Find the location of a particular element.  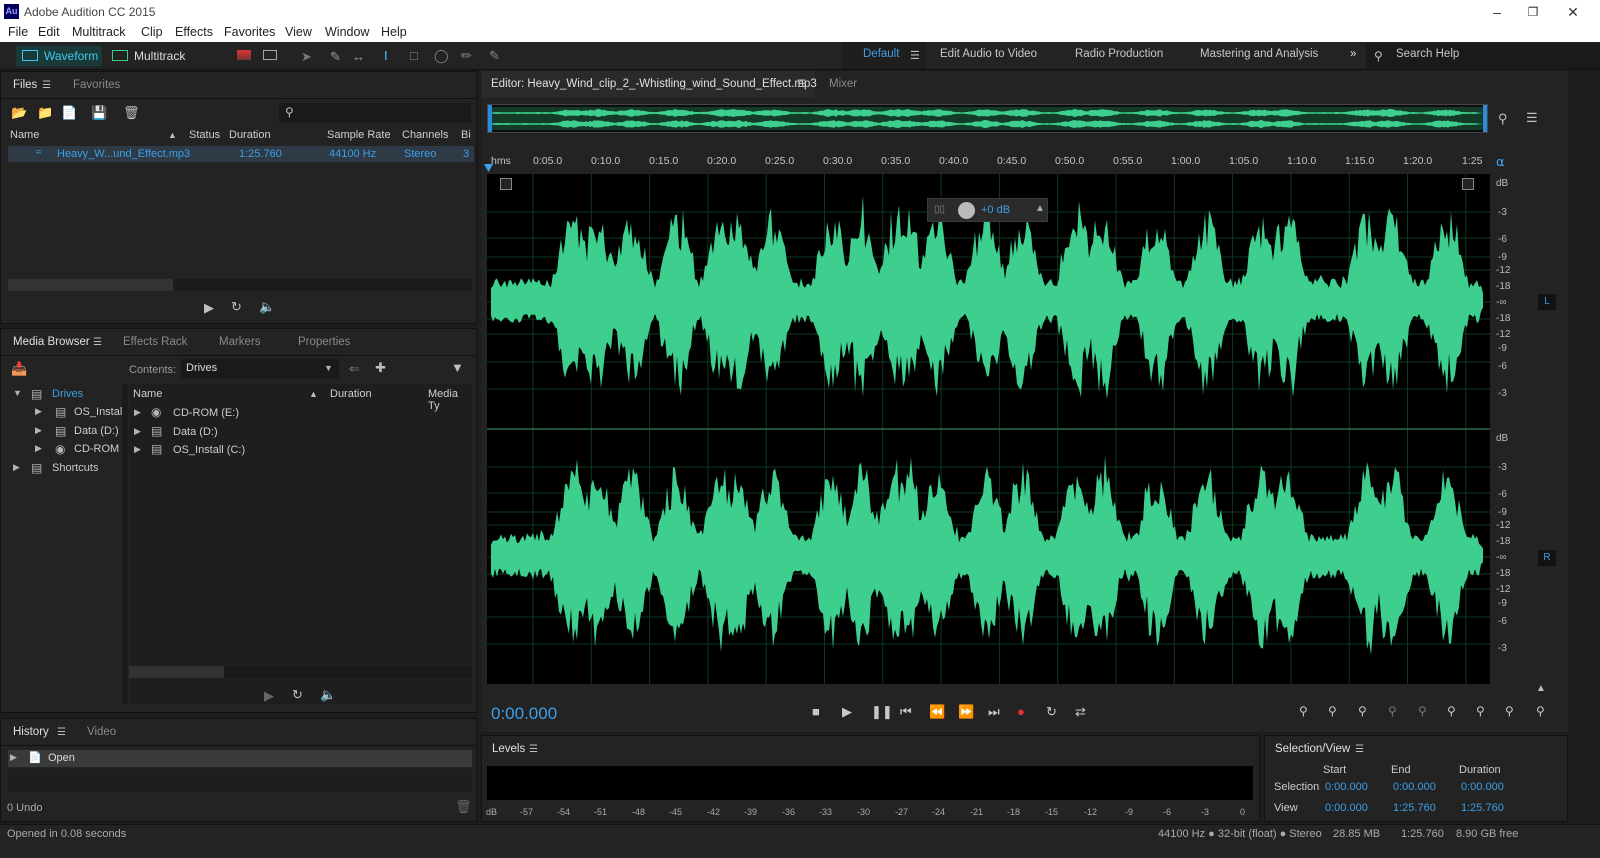

tab-effects-rack: Effects Rack is located at coordinates (155, 342).